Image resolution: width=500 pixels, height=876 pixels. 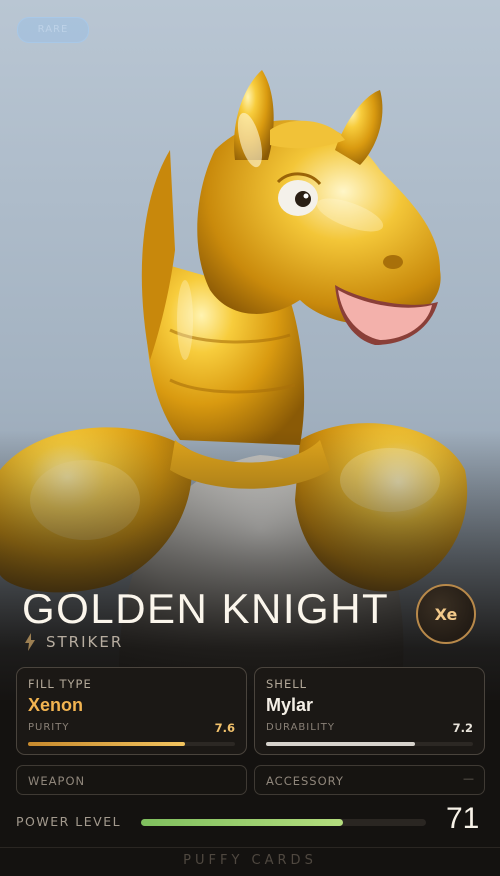 What do you see at coordinates (56, 705) in the screenshot?
I see `fill-type-value: Xenon` at bounding box center [56, 705].